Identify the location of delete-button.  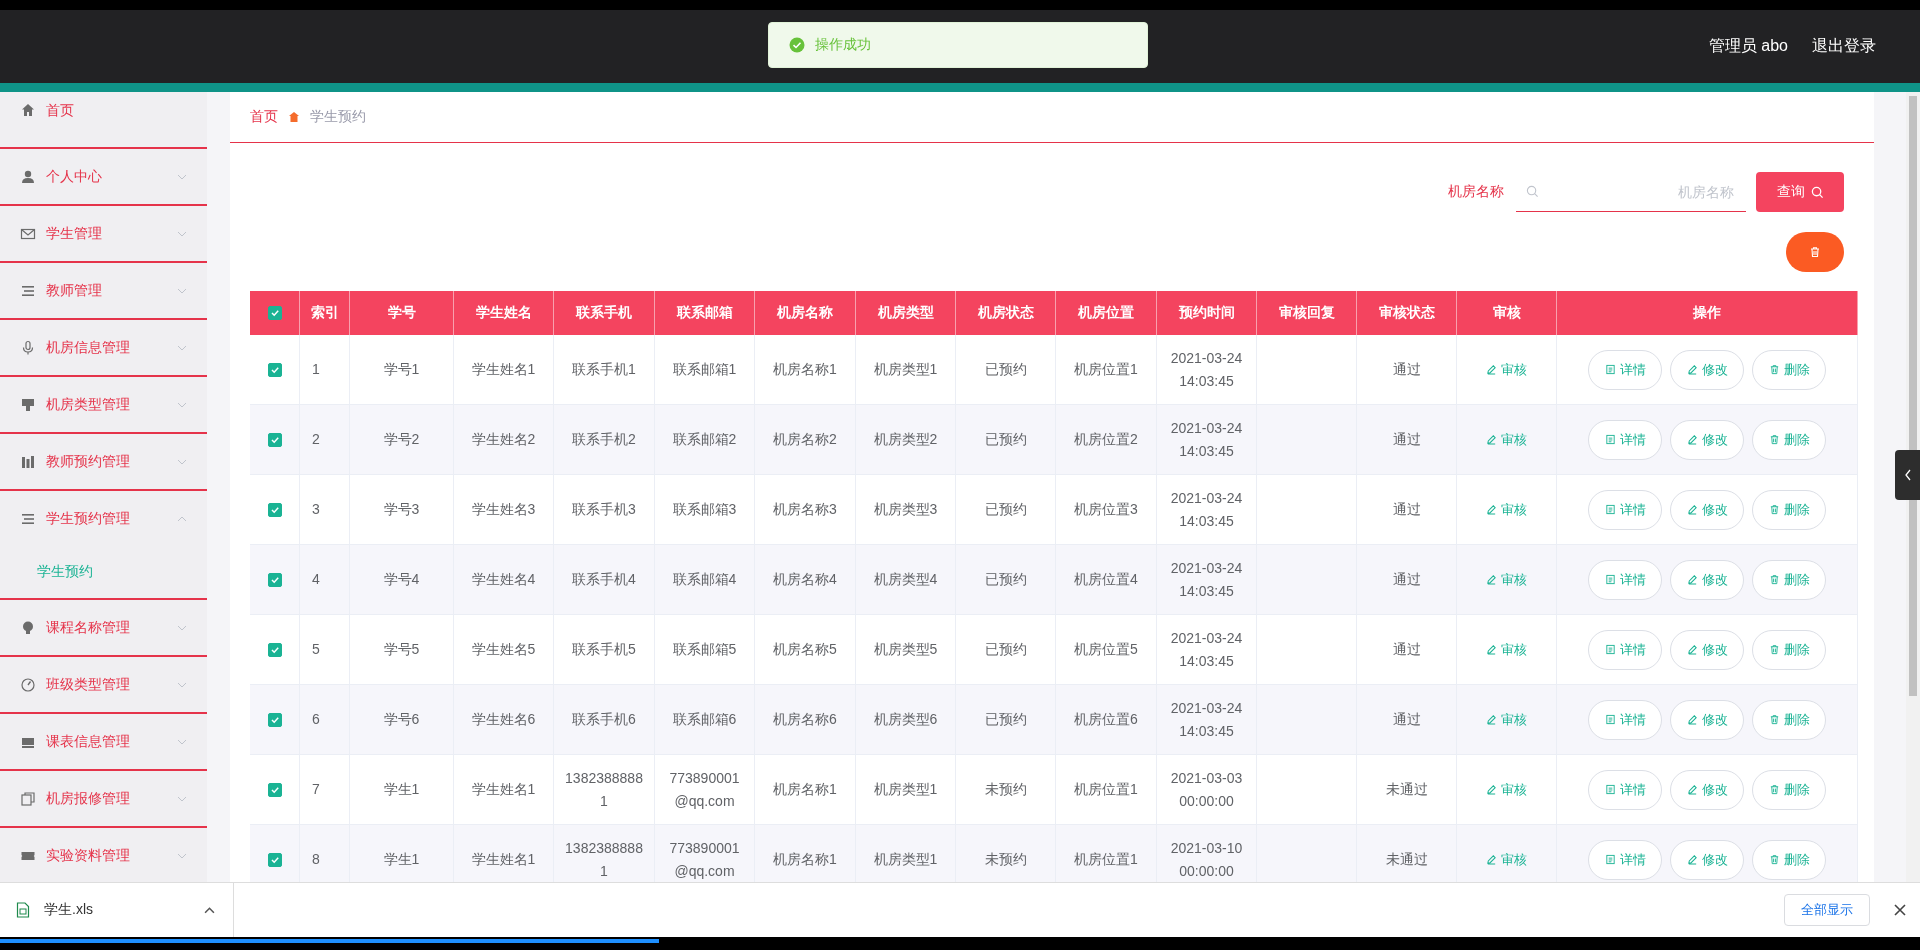
(1815, 252).